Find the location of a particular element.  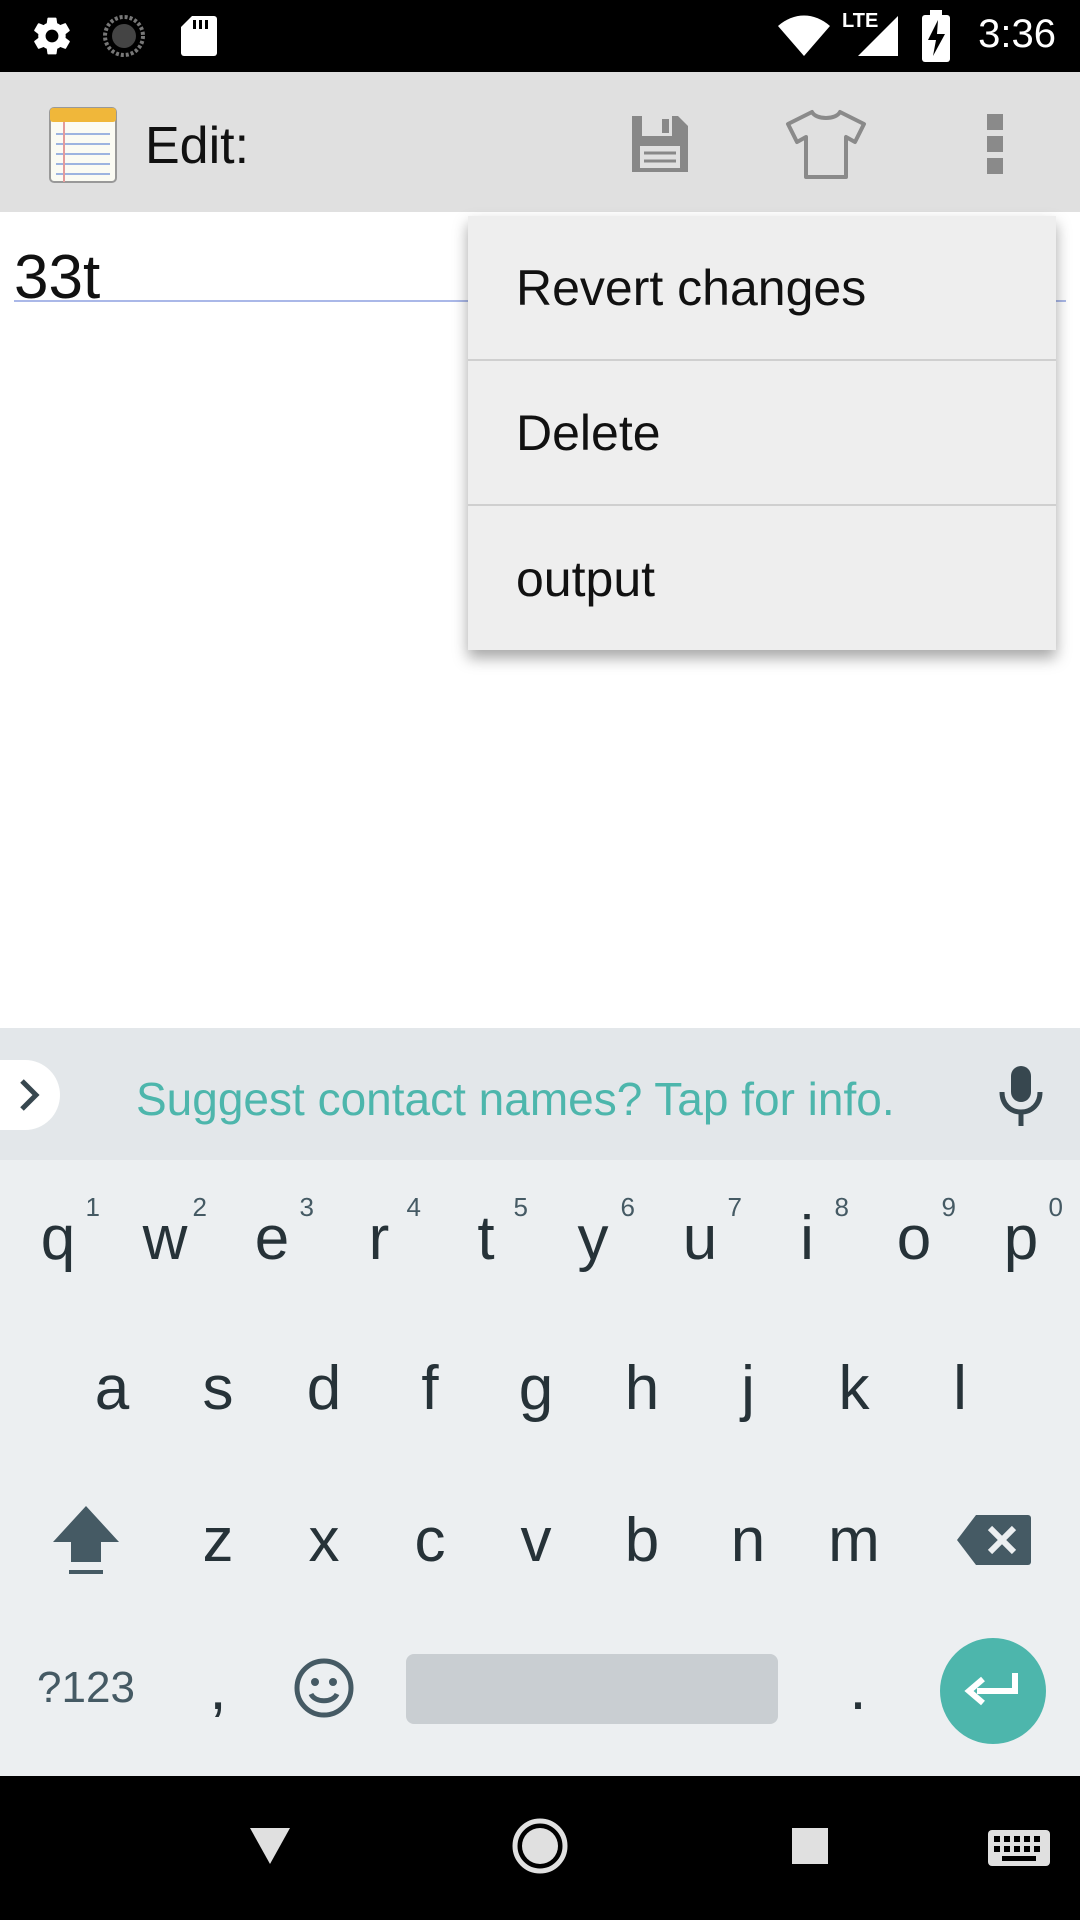

menu-item-delete: Delete is located at coordinates (762, 433).